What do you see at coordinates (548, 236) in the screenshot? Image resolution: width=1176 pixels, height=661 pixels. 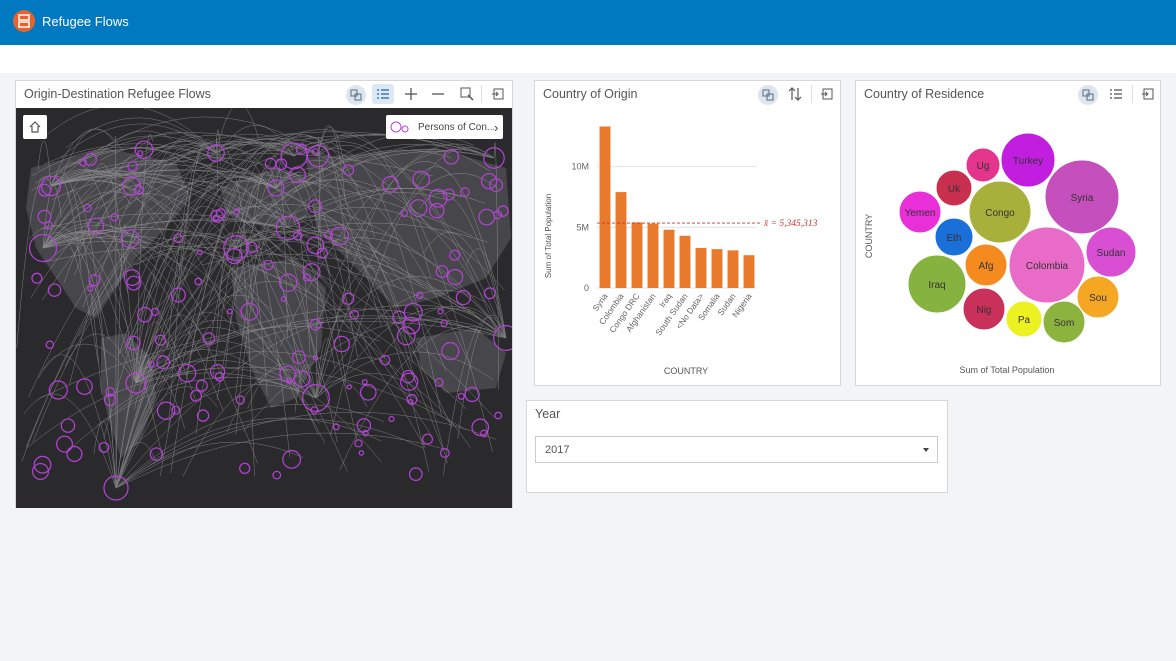 I see `y-axis-label: Sum of Total Population` at bounding box center [548, 236].